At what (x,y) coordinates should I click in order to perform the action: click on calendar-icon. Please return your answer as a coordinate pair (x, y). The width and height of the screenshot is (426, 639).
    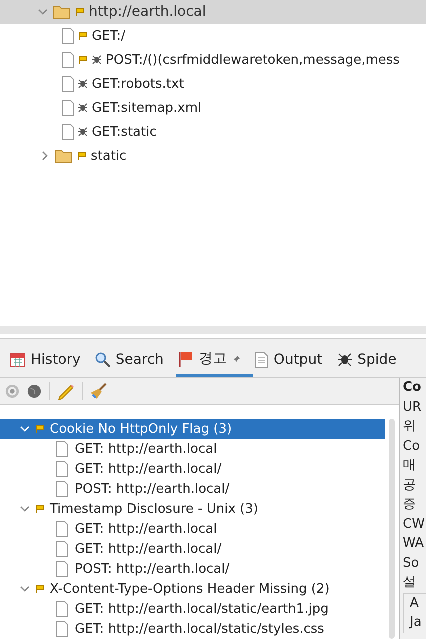
    Looking at the image, I should click on (18, 360).